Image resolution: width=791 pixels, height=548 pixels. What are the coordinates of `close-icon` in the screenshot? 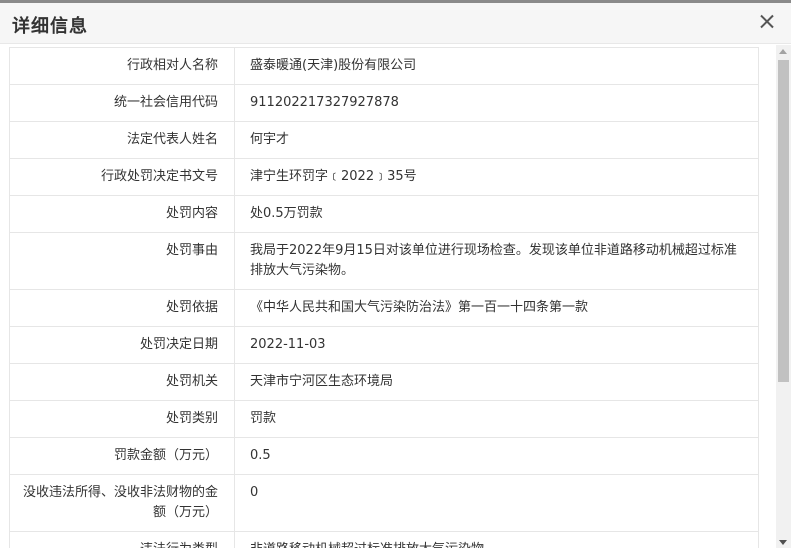 It's located at (767, 22).